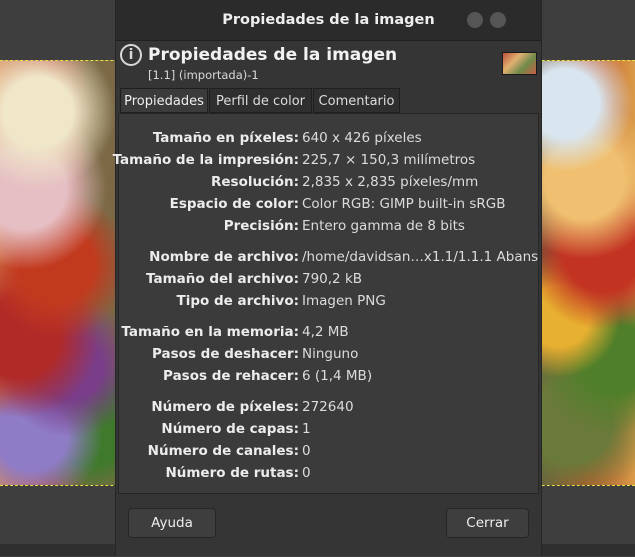  I want to click on property-label: Número de capas:, so click(230, 429).